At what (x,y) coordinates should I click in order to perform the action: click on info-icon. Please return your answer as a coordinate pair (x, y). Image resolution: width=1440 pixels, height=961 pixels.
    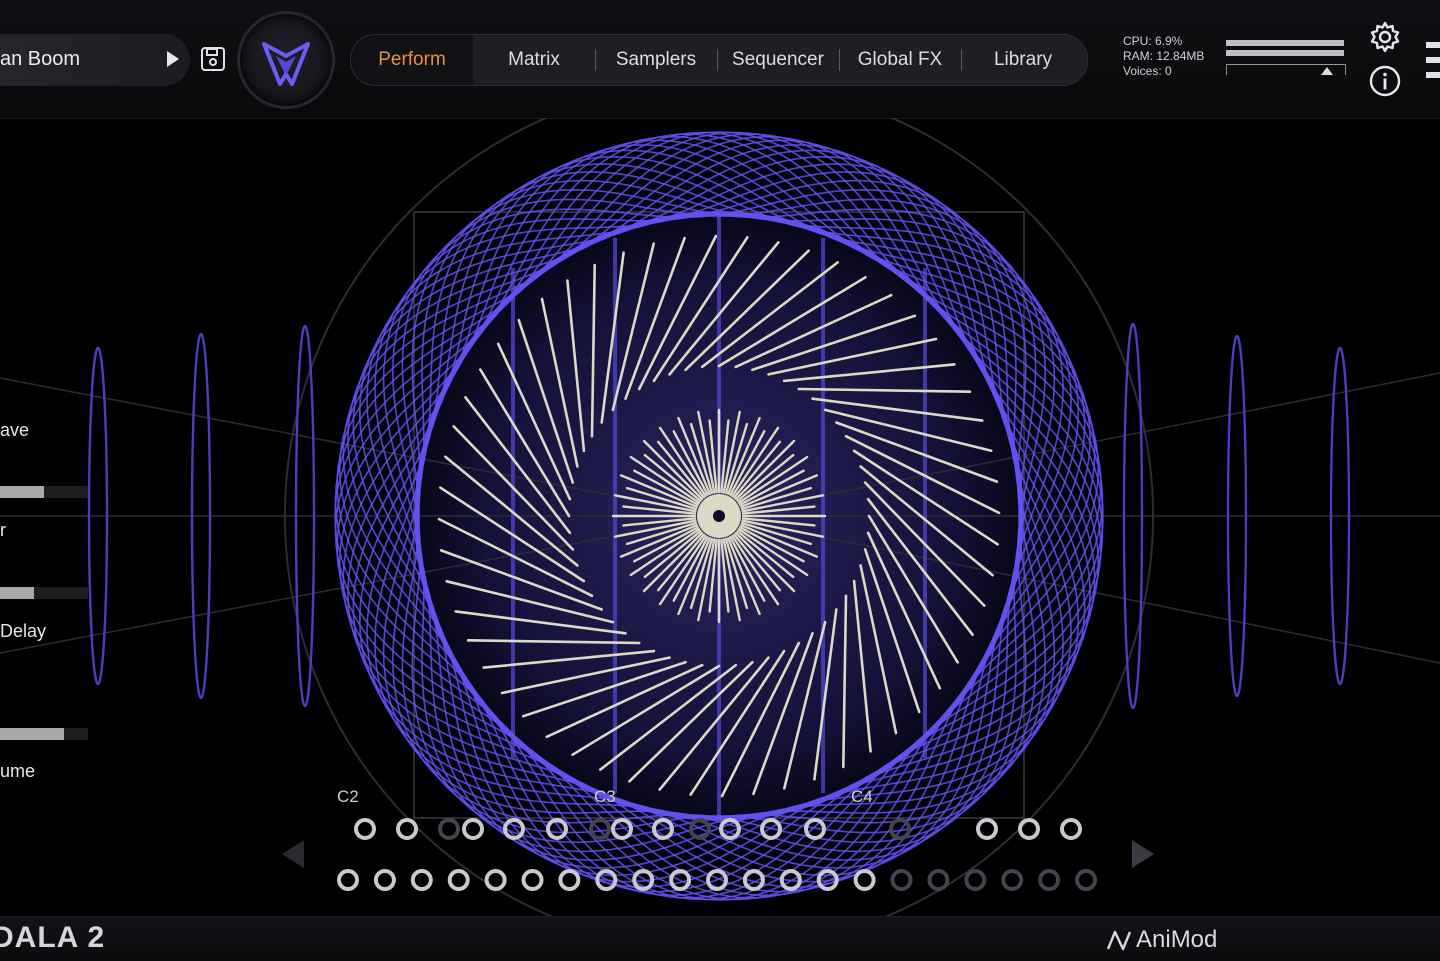
    Looking at the image, I should click on (1385, 81).